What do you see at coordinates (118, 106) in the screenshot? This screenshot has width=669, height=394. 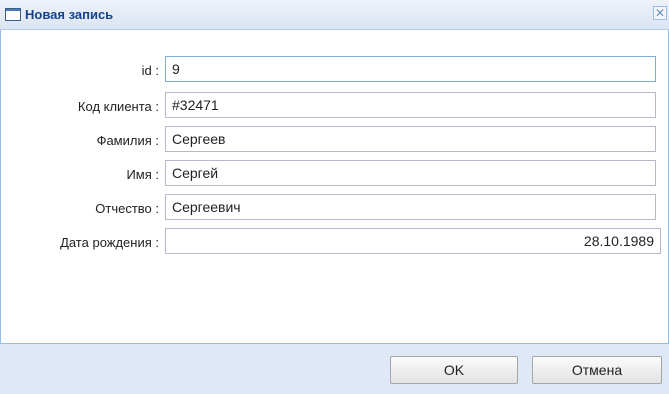 I see `client-code-label: Код клиента :` at bounding box center [118, 106].